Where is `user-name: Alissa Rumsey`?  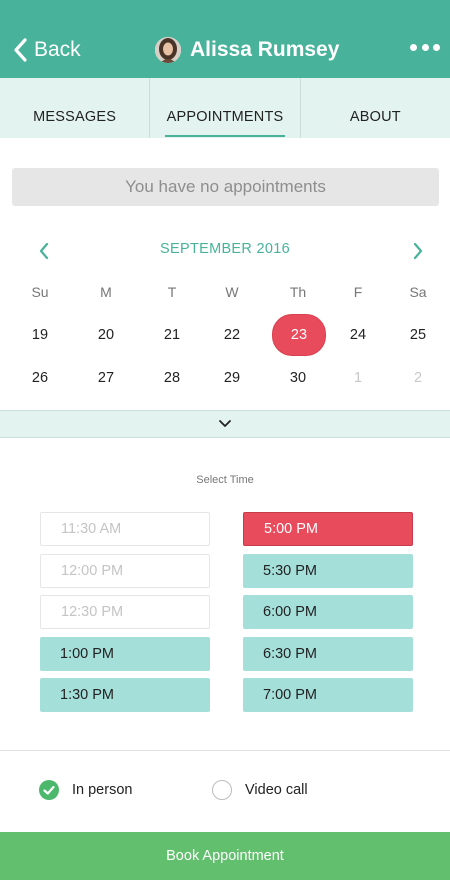 user-name: Alissa Rumsey is located at coordinates (265, 49).